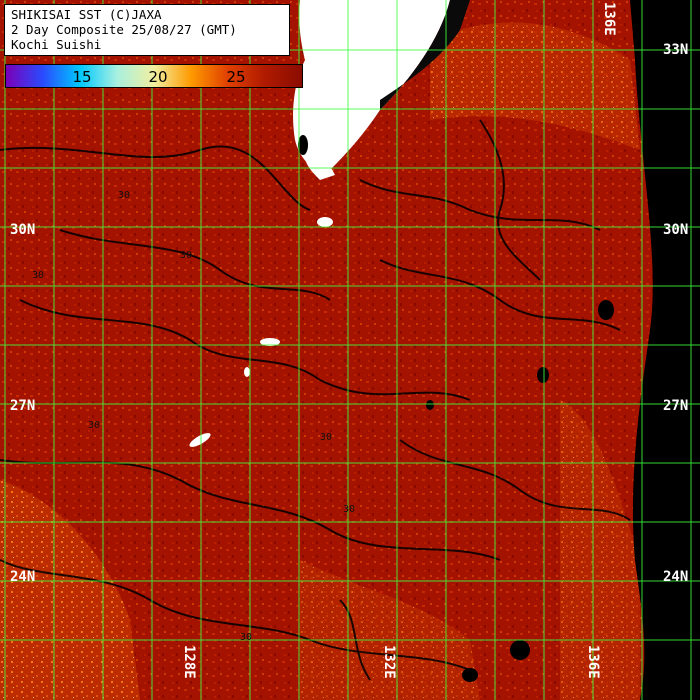 The image size is (700, 700). Describe the element at coordinates (56, 44) in the screenshot. I see `source-label: Kochi Suishi` at that location.